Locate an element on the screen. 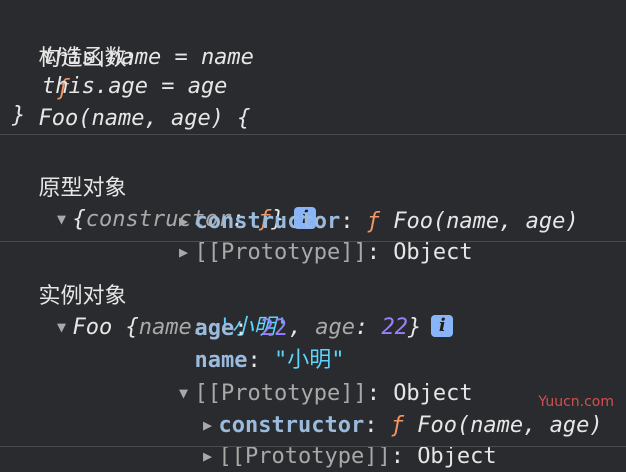  prototype-summary-row: 原型对象 ▼ {constructor: ƒ} i is located at coordinates (164, 188).